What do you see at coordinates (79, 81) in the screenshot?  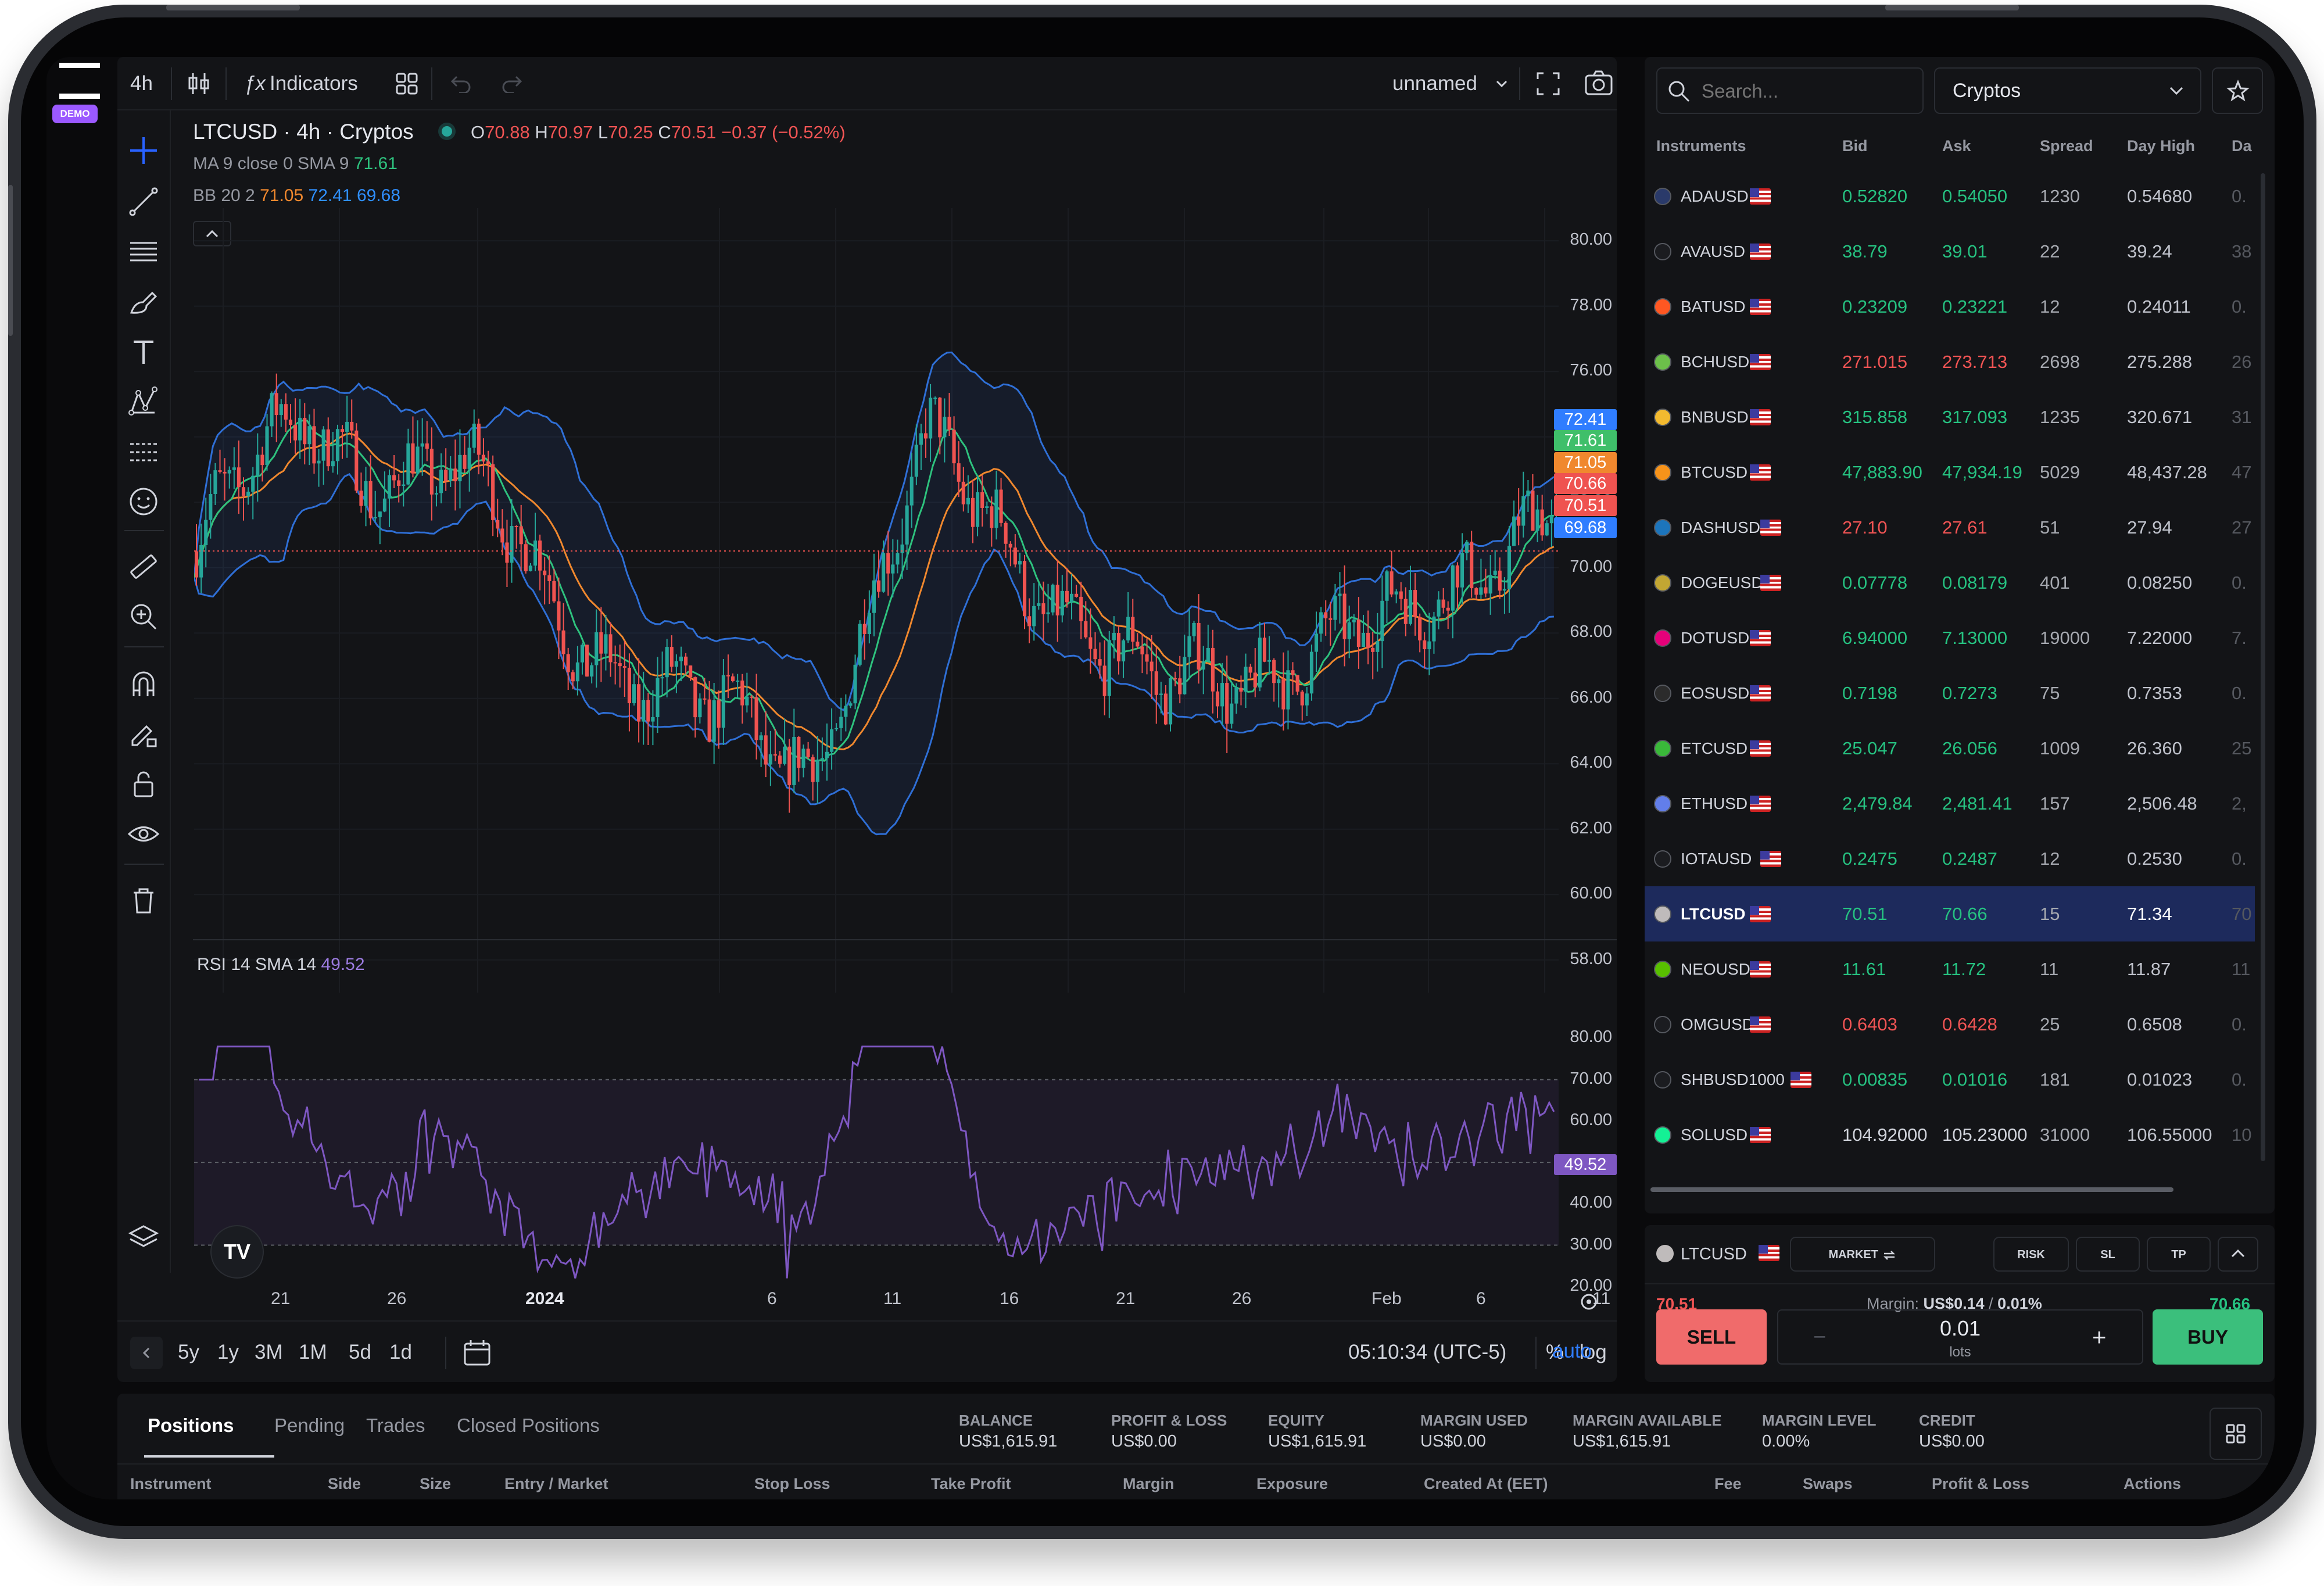 I see `app-logo` at bounding box center [79, 81].